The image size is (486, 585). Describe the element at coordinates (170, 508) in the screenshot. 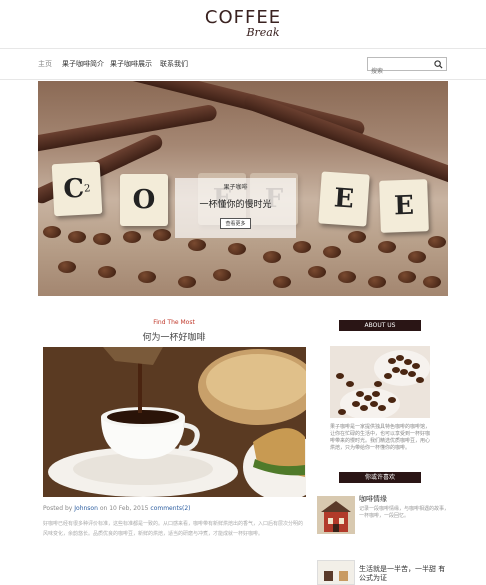

I see `post-comments-link: comments(2)` at that location.